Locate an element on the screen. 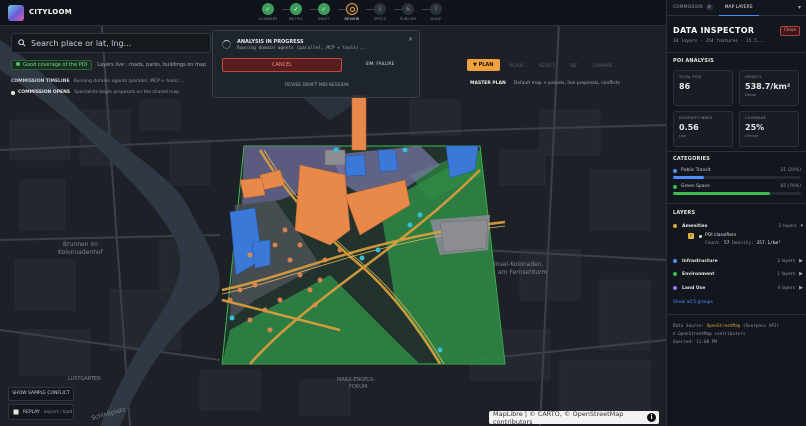  tab-map-layers: MAP LAYERS is located at coordinates (738, 8).